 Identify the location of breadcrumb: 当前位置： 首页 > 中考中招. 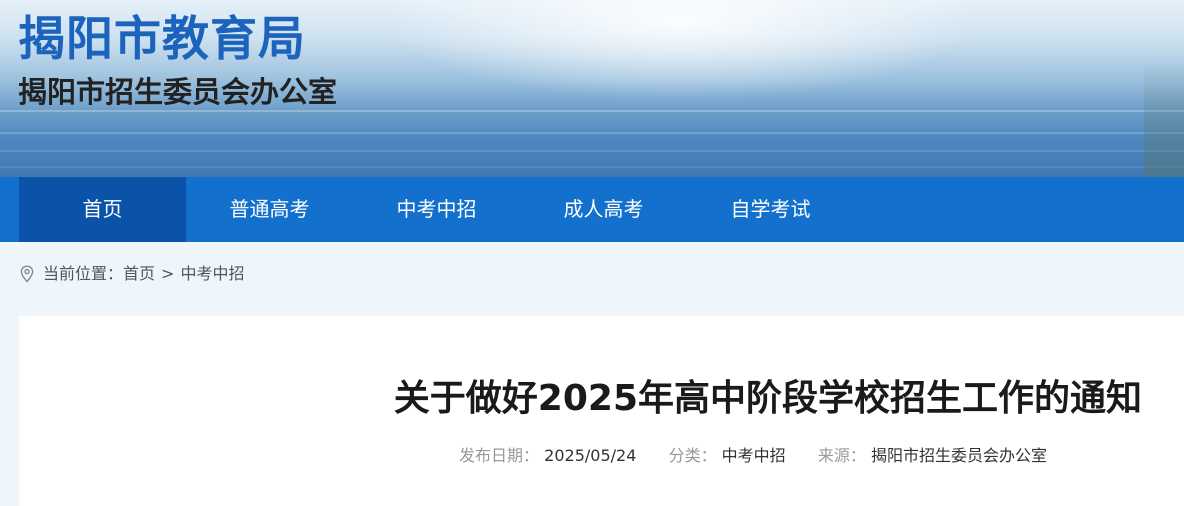
(592, 273).